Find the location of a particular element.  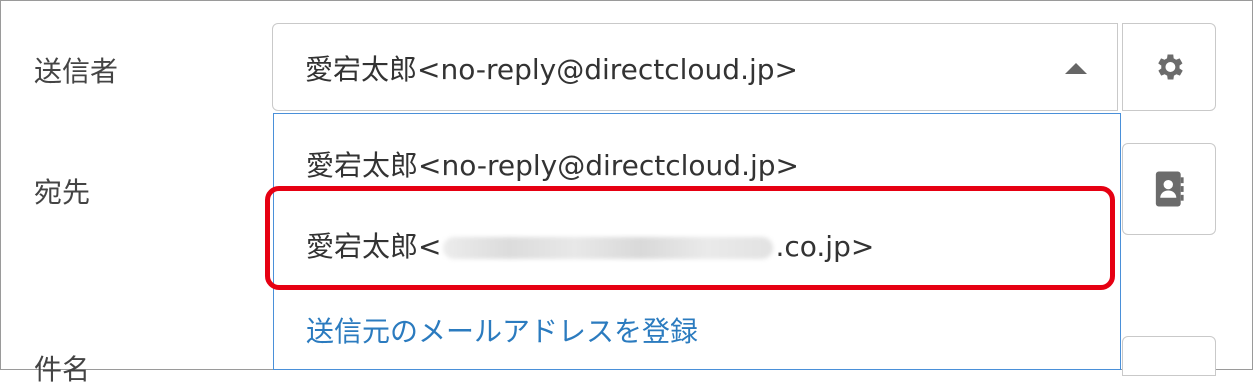

caret-up-icon is located at coordinates (1076, 68).